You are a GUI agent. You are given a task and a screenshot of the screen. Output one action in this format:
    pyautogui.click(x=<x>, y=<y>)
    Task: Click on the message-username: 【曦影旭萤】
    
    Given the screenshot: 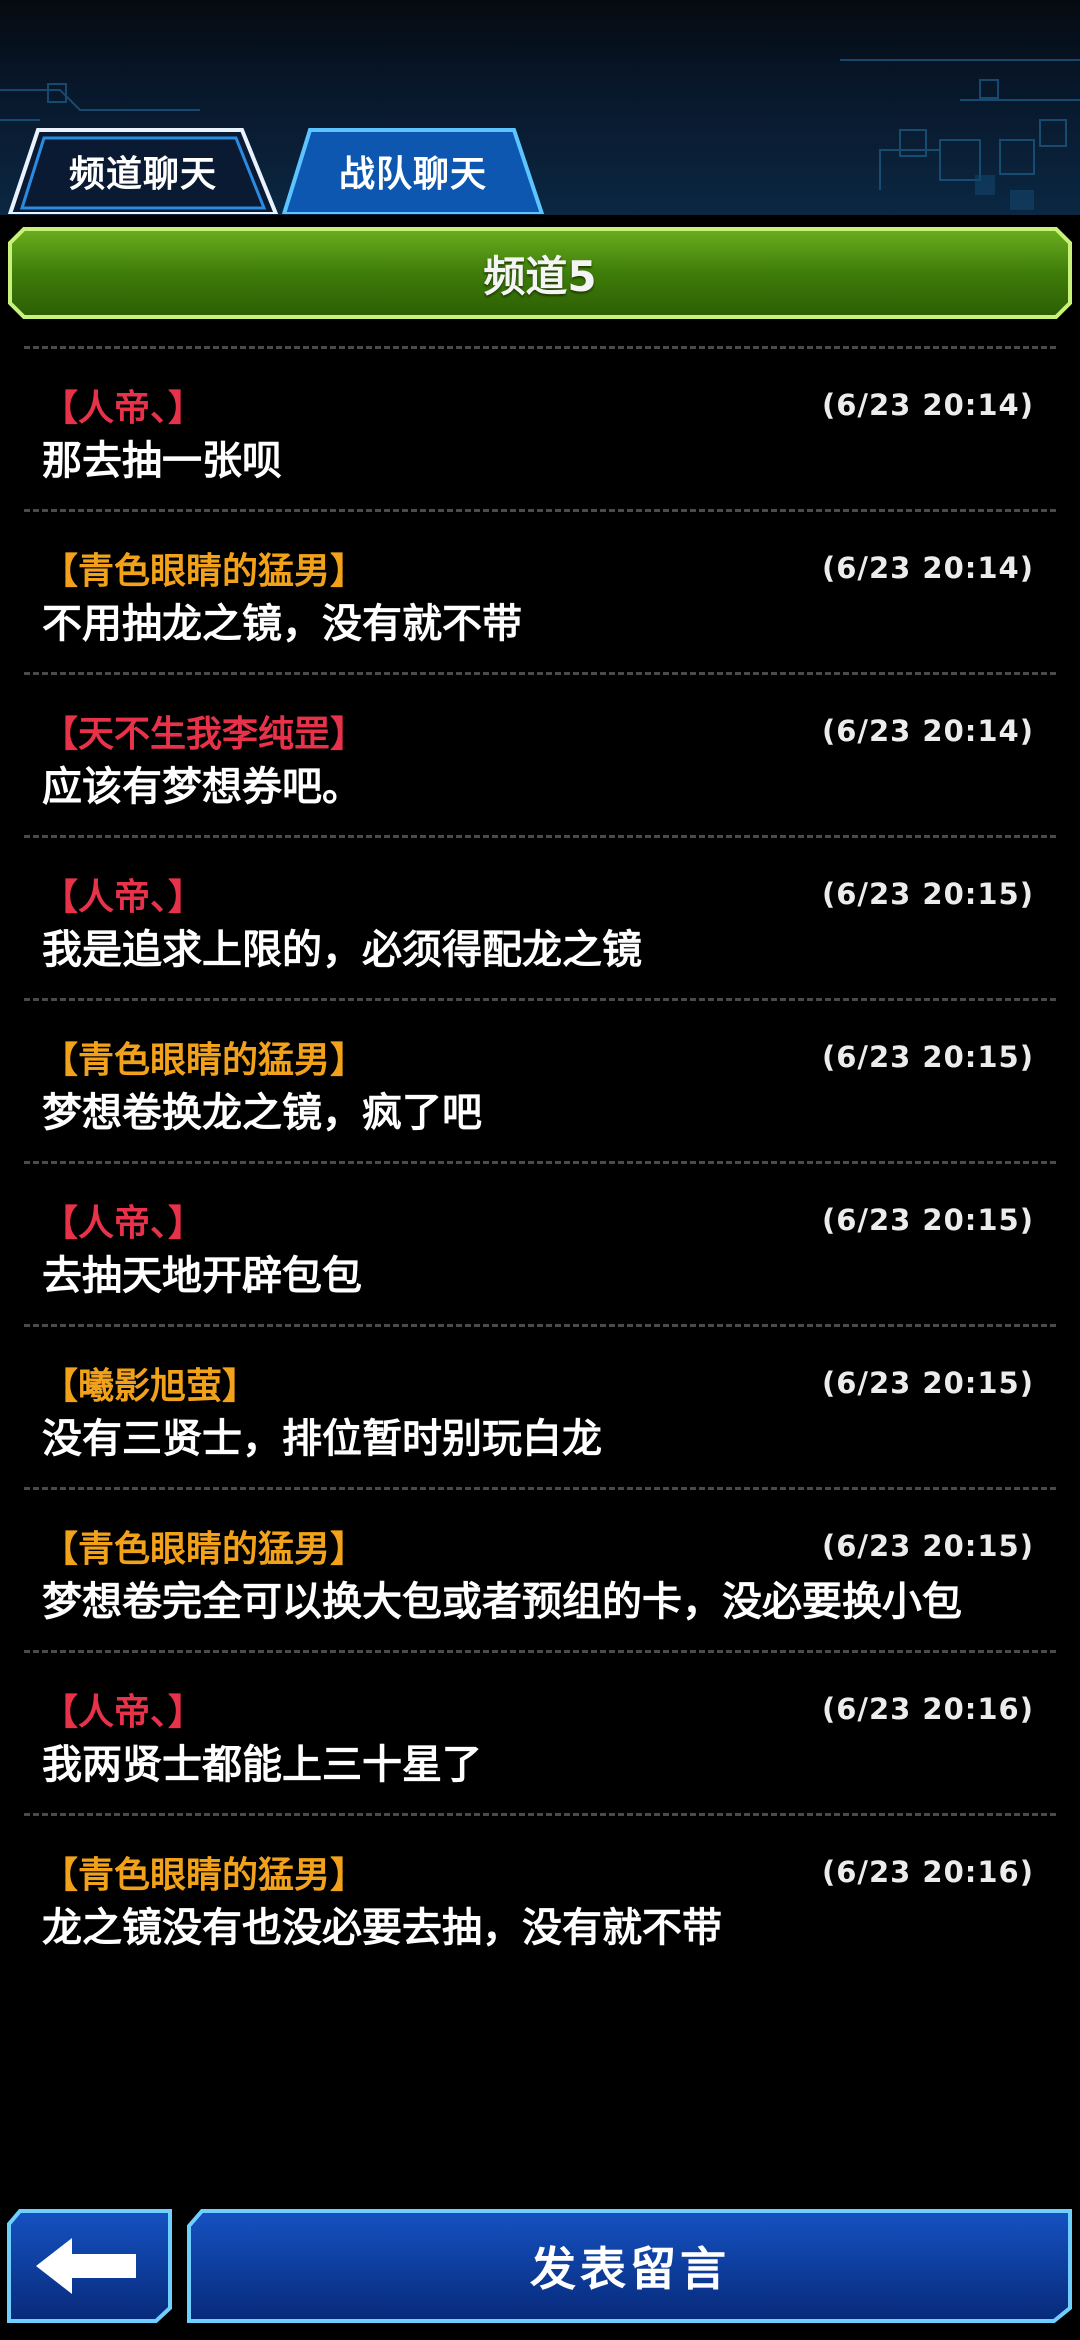 What is the action you would take?
    pyautogui.click(x=150, y=1383)
    